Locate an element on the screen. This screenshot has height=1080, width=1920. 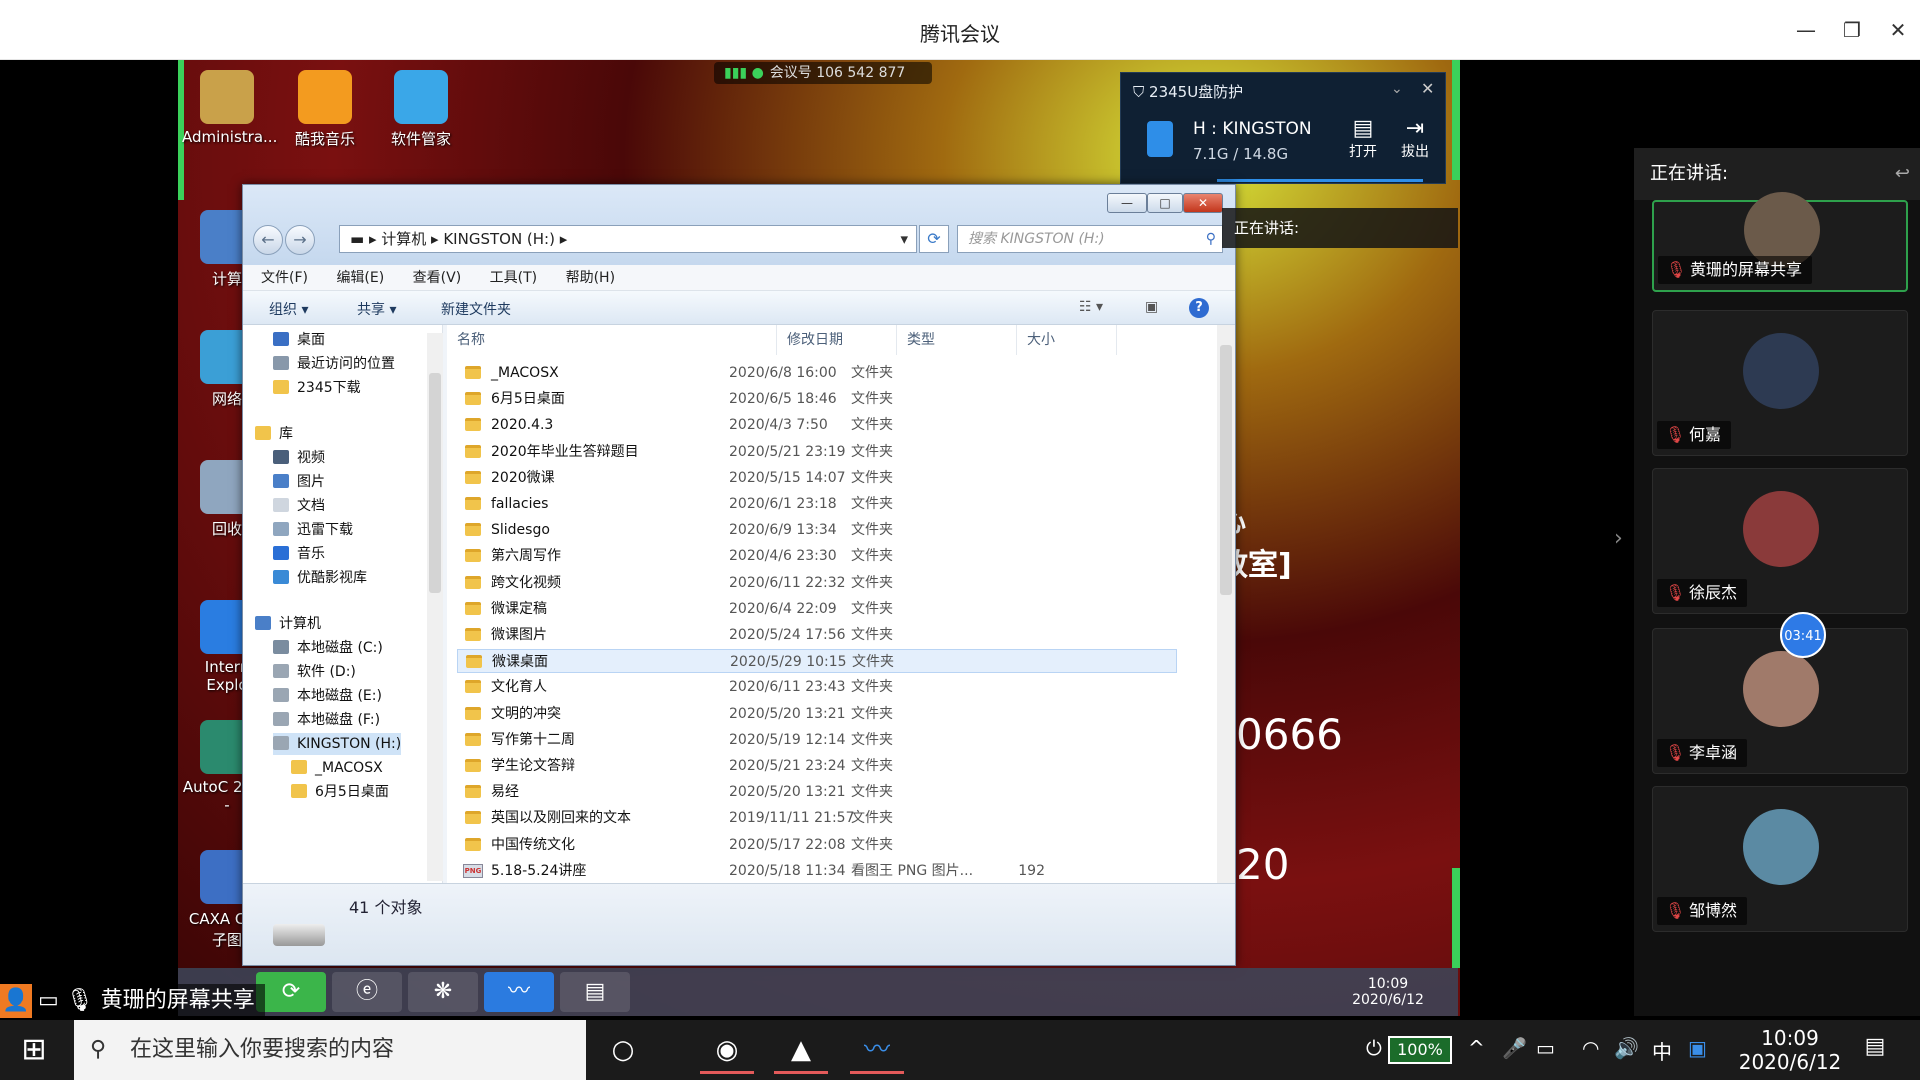
ime-indicator: 中 is located at coordinates (1662, 1050).